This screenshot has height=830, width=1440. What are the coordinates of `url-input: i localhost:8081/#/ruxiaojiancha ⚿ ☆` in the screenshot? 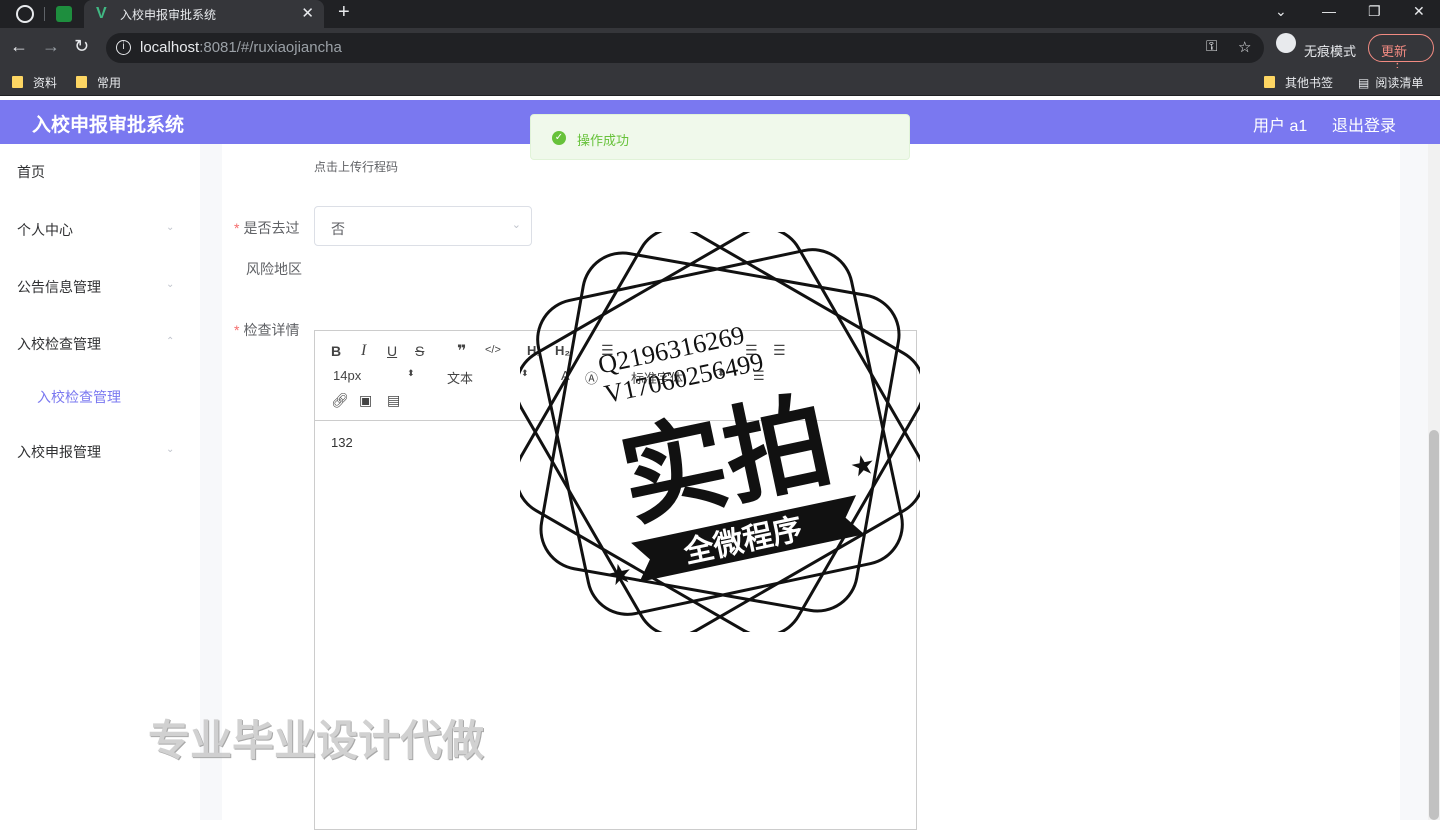 It's located at (685, 48).